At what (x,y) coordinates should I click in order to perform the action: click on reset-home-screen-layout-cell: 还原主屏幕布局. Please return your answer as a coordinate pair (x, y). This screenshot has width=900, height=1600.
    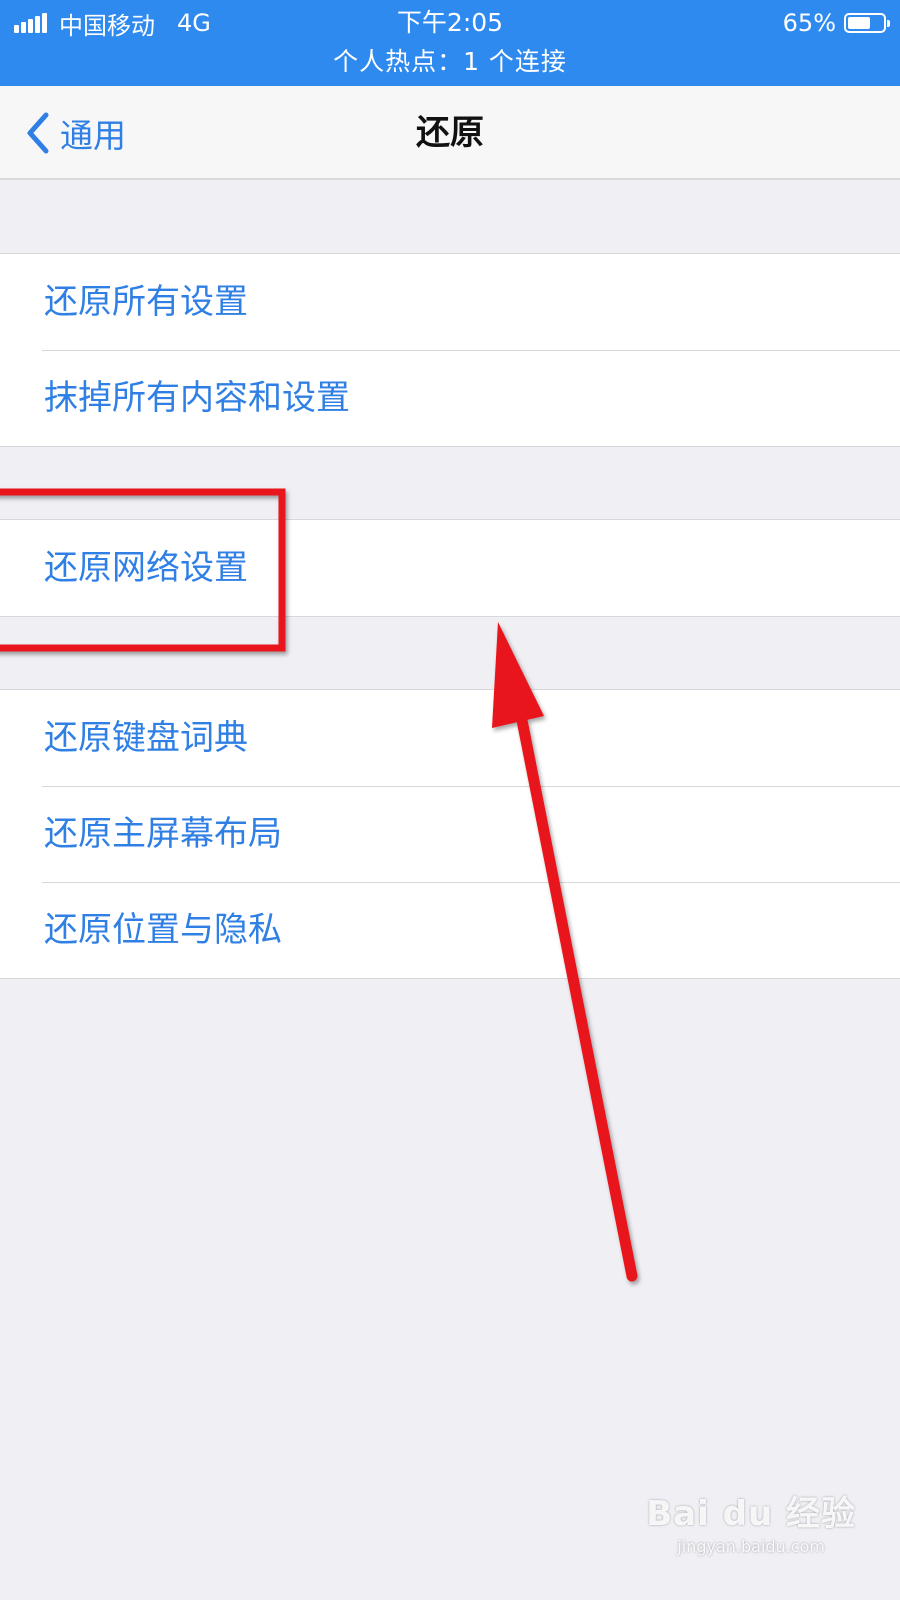
    Looking at the image, I should click on (450, 834).